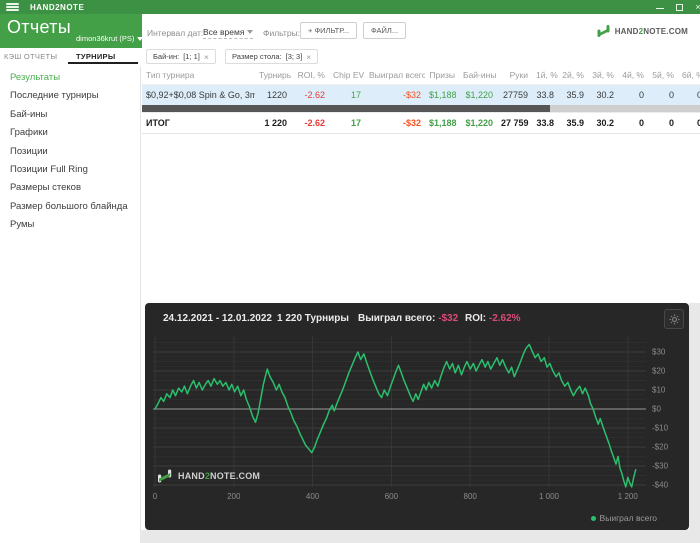 Image resolution: width=700 pixels, height=543 pixels. What do you see at coordinates (633, 75) in the screenshot?
I see `header-cell-p4: 4й, %` at bounding box center [633, 75].